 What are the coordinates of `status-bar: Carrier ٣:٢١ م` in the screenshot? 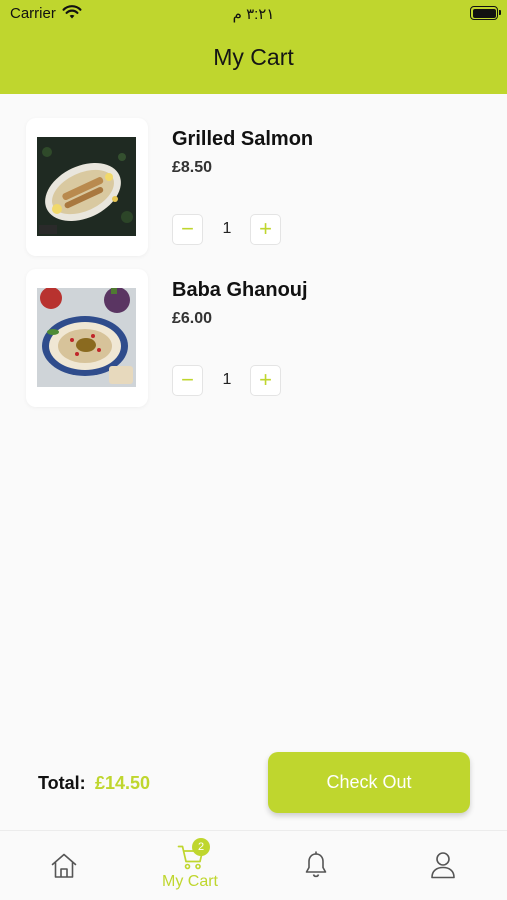 It's located at (253, 15).